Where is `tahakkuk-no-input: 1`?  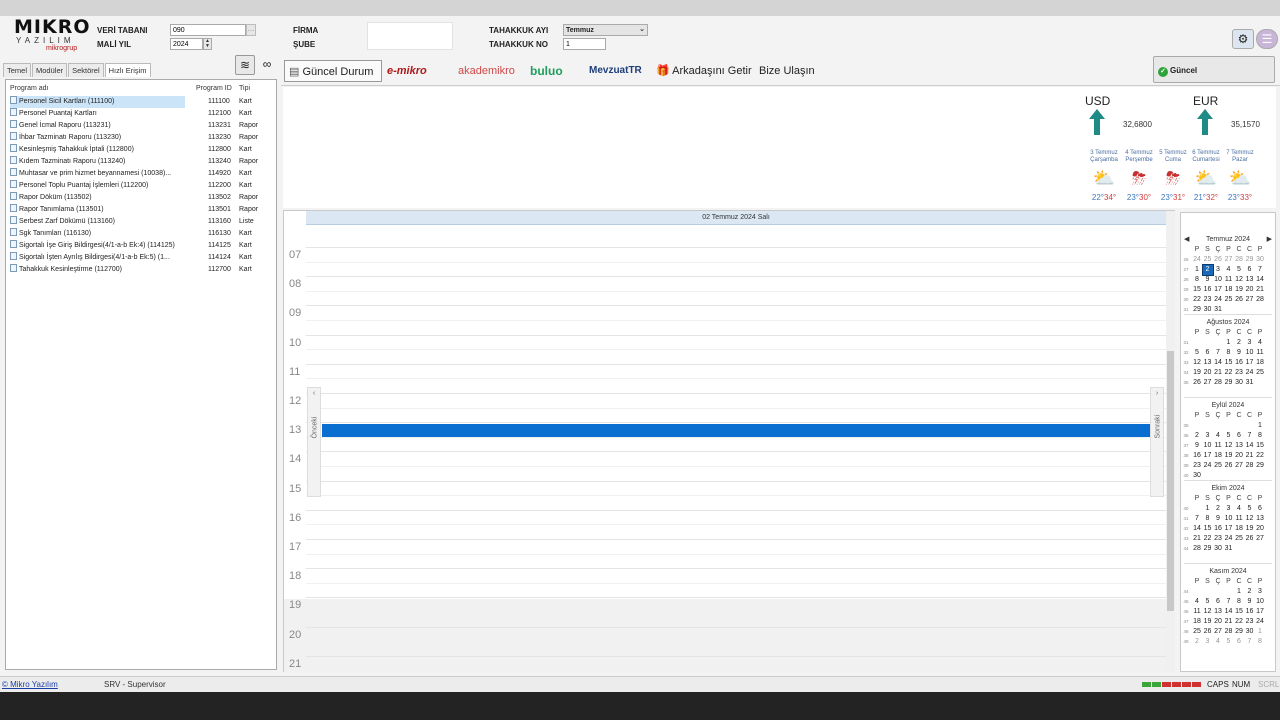 tahakkuk-no-input: 1 is located at coordinates (584, 44).